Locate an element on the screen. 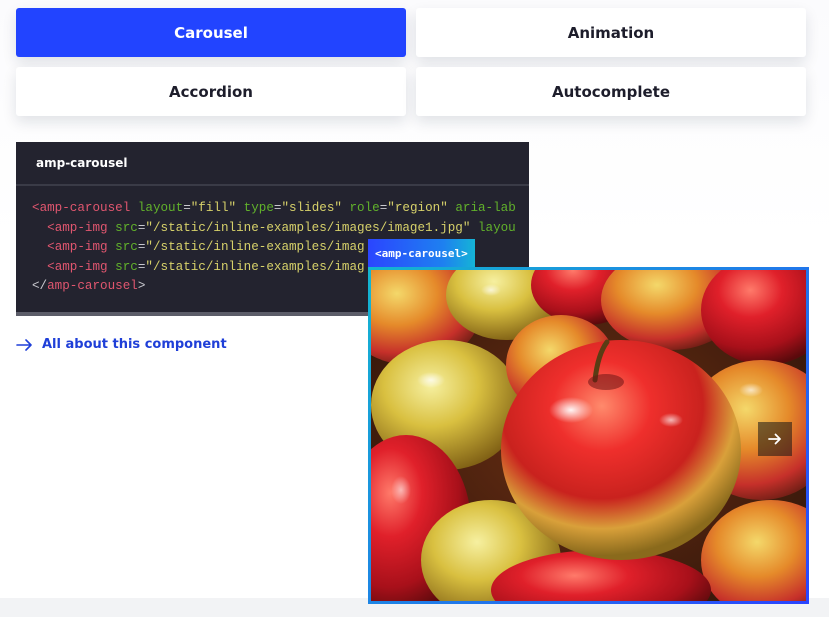 Image resolution: width=829 pixels, height=617 pixels. preview-component-badge: <amp-carousel> is located at coordinates (421, 253).